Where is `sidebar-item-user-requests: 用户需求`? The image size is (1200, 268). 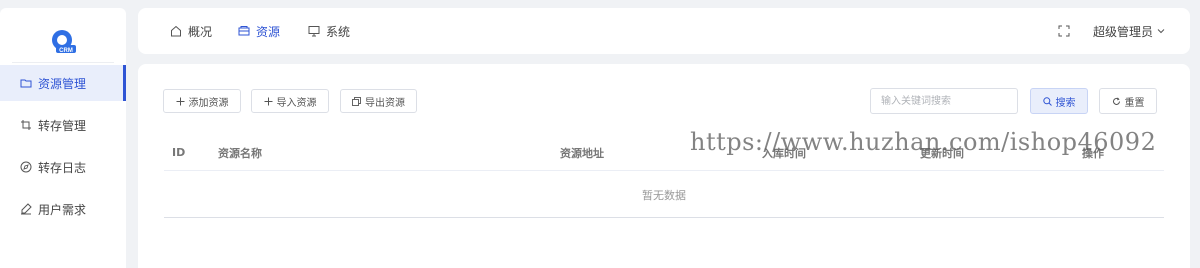
sidebar-item-user-requests: 用户需求 is located at coordinates (63, 209).